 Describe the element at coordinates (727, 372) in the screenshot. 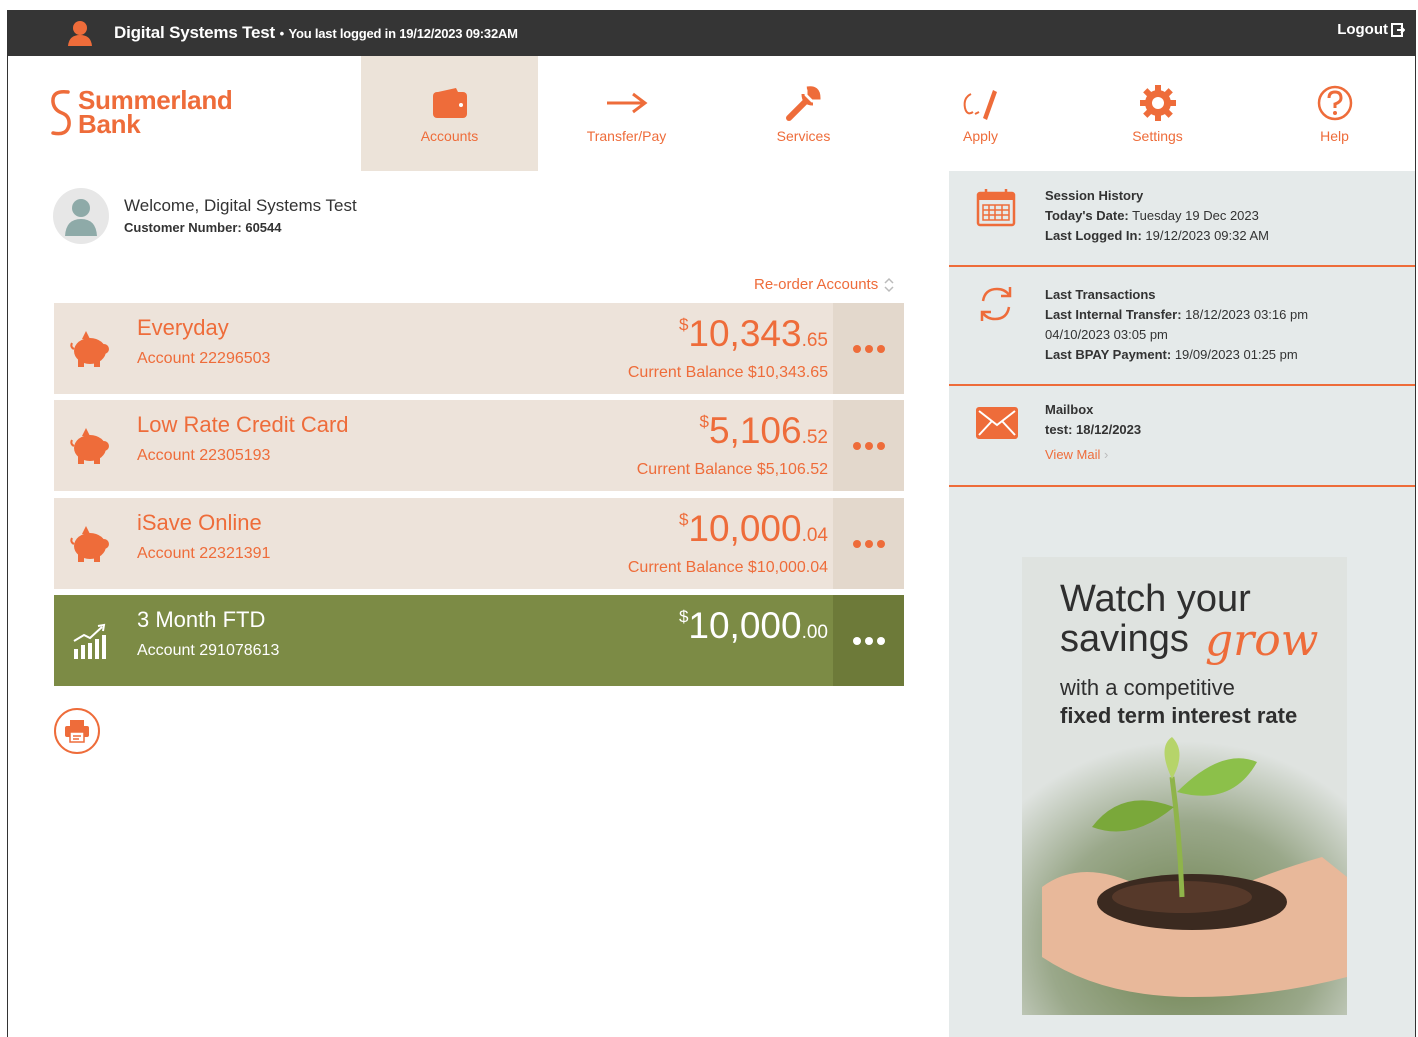

I see `current-balance: Current Balance $10,343.65` at that location.